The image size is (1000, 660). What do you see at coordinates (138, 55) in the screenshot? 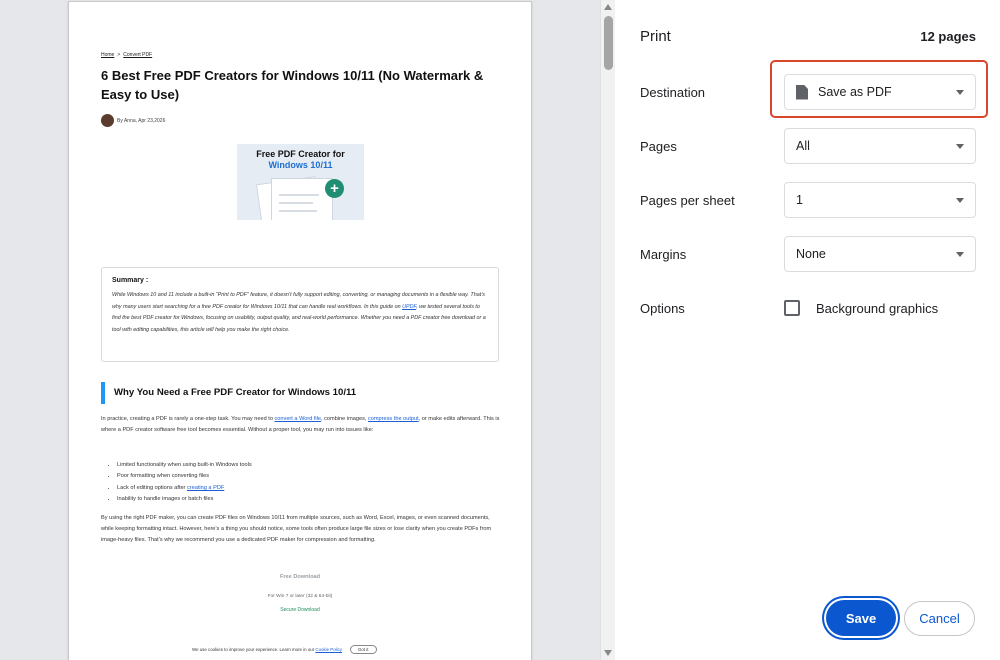
I see `breadcrumb-section-link: Convert PDF` at bounding box center [138, 55].